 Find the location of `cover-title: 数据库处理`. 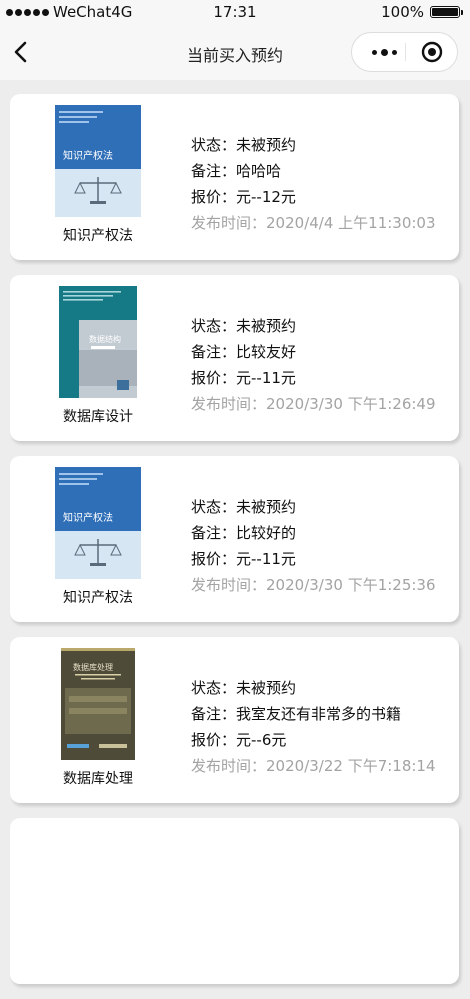

cover-title: 数据库处理 is located at coordinates (93, 667).